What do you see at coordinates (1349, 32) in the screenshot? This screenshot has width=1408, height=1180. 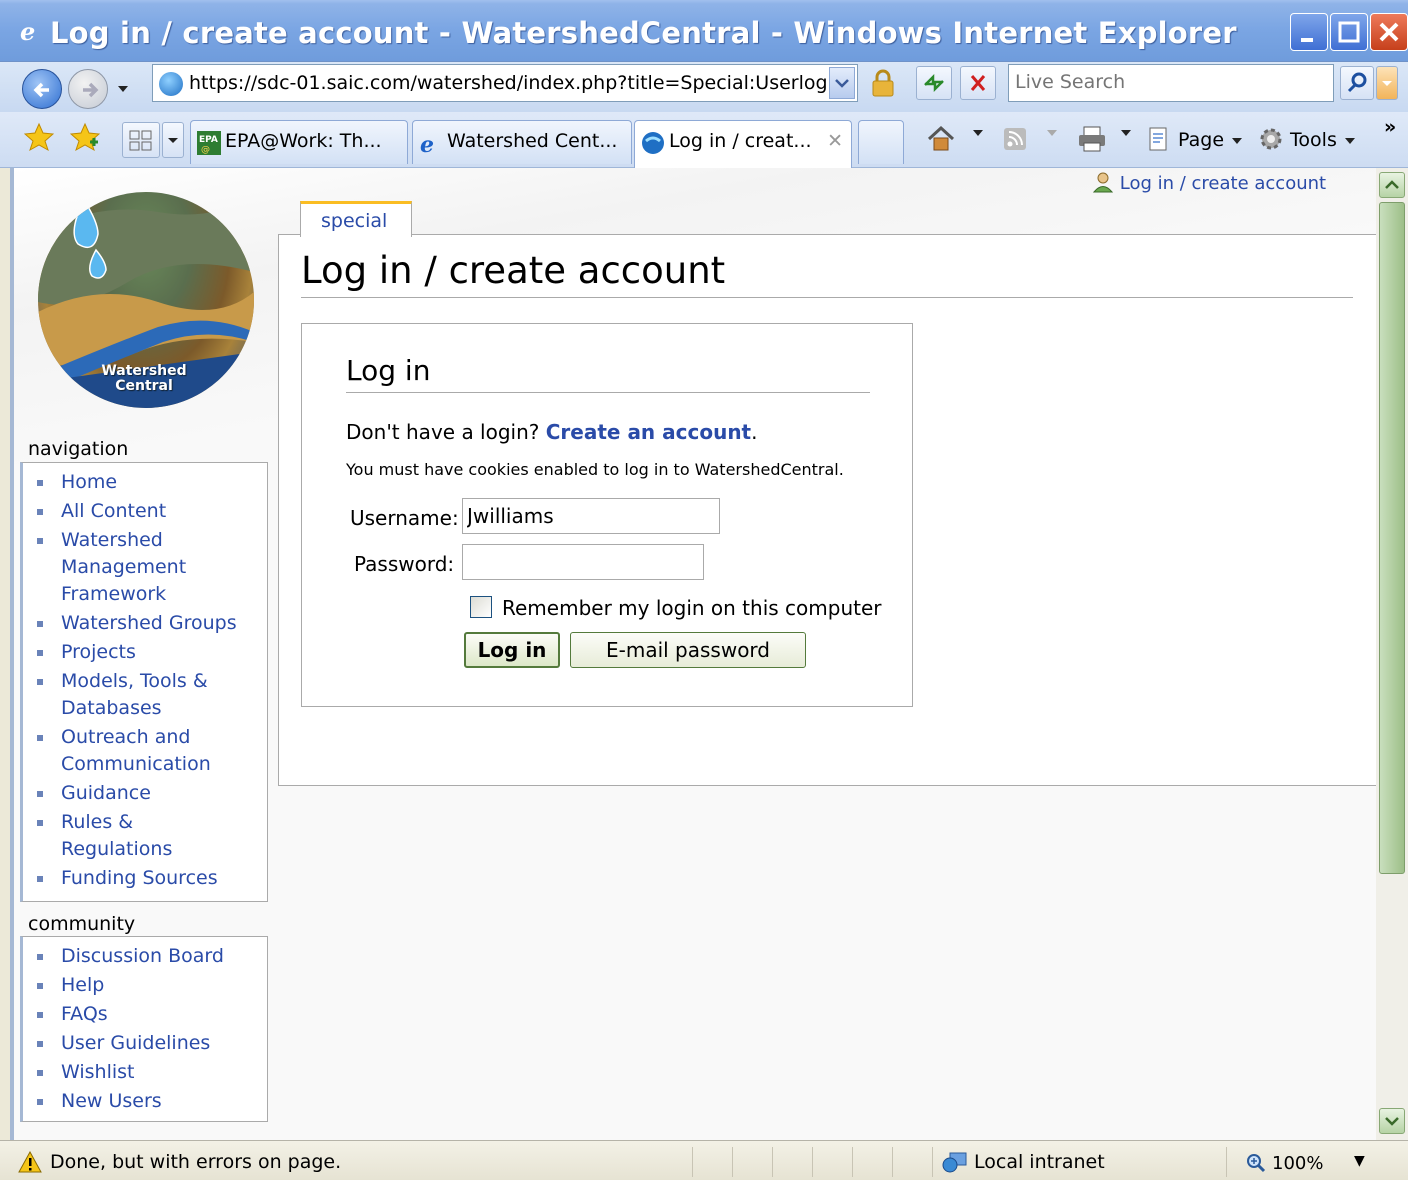 I see `maximize-button` at bounding box center [1349, 32].